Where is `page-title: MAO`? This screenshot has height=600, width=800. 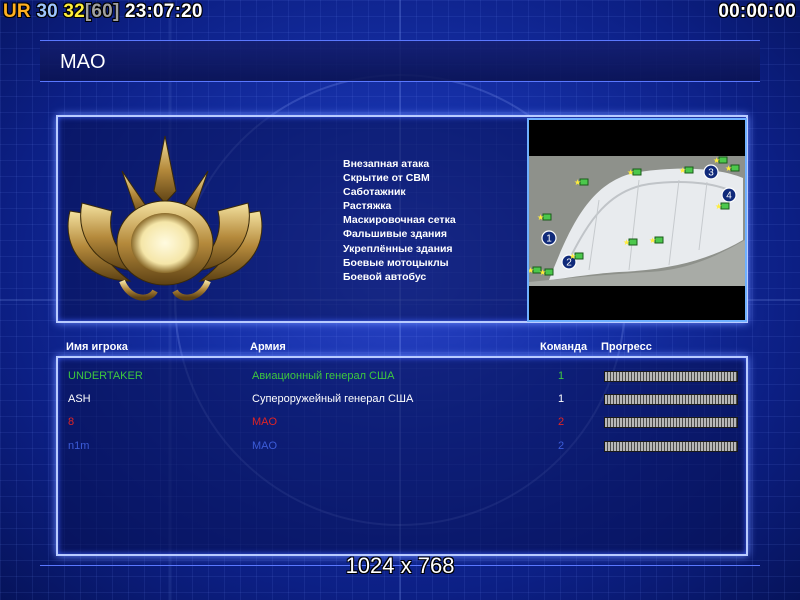
page-title: MAO is located at coordinates (83, 62).